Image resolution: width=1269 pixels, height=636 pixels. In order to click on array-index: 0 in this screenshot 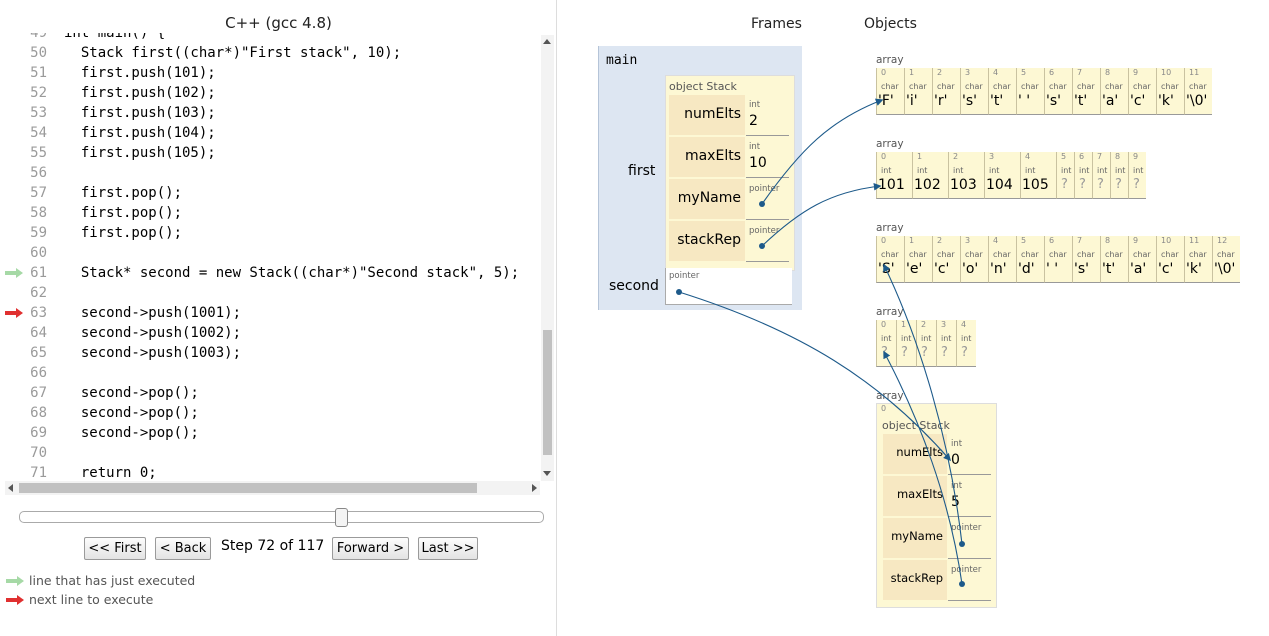, I will do `click(884, 156)`.